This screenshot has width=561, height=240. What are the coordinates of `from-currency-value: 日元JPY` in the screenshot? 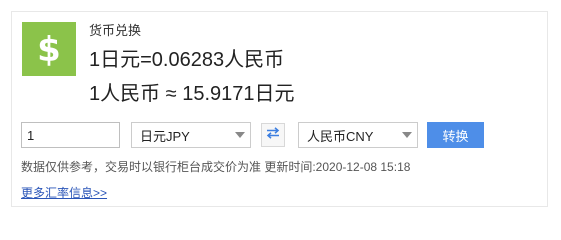 It's located at (165, 136).